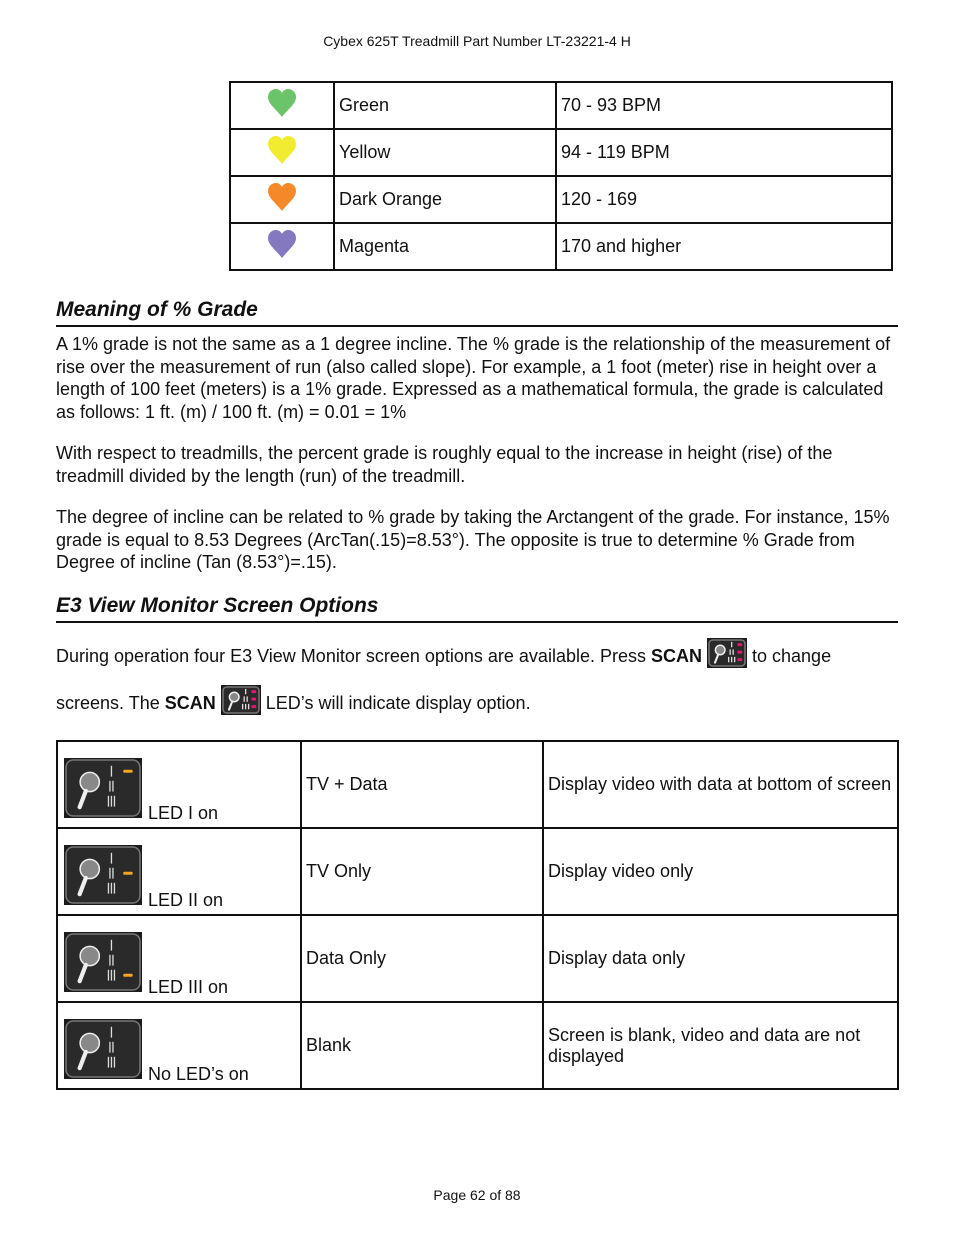  What do you see at coordinates (179, 871) in the screenshot?
I see `led-cell: LED II on` at bounding box center [179, 871].